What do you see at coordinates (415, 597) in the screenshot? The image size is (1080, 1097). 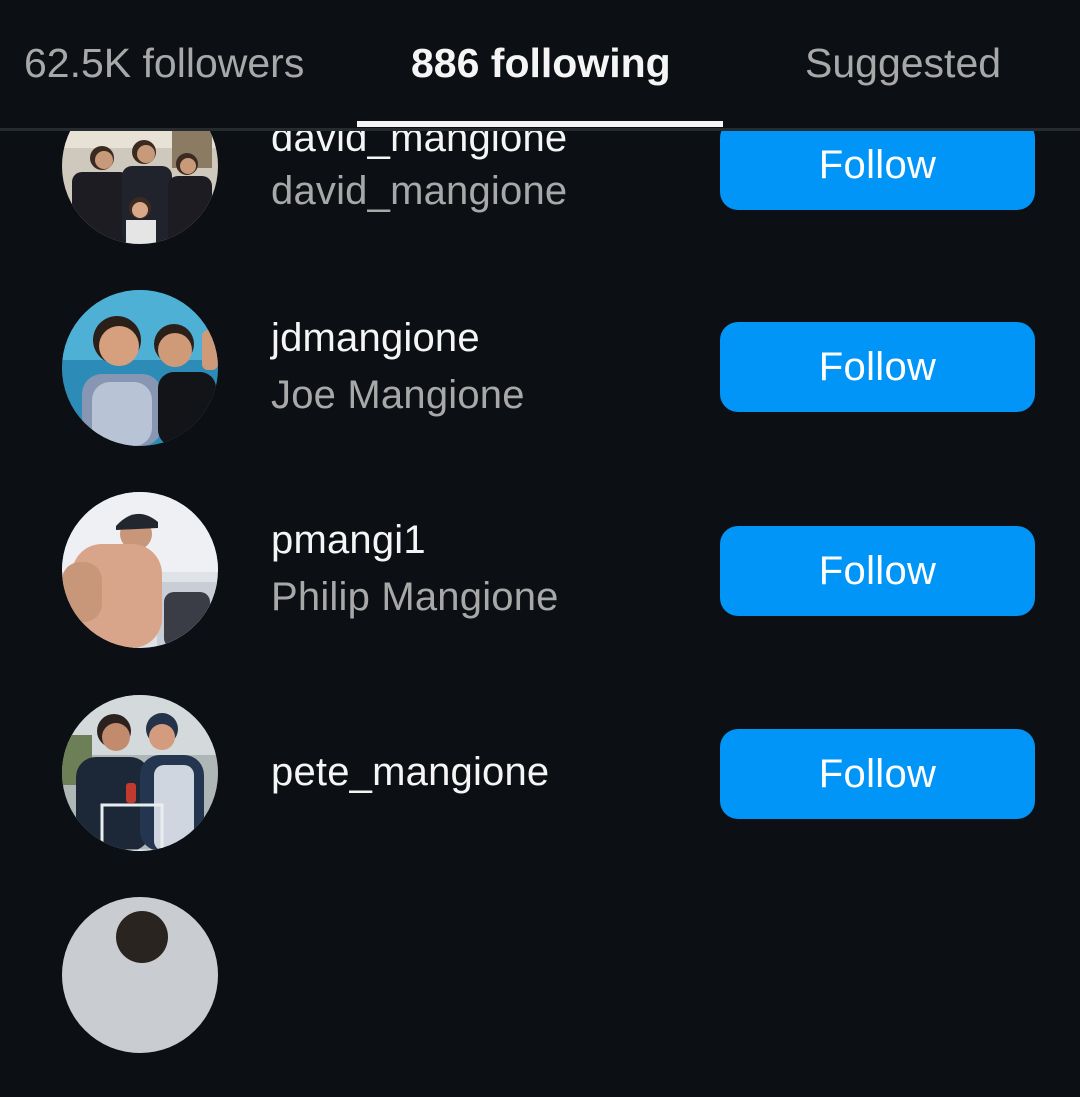 I see `full-name: Philip Mangione` at bounding box center [415, 597].